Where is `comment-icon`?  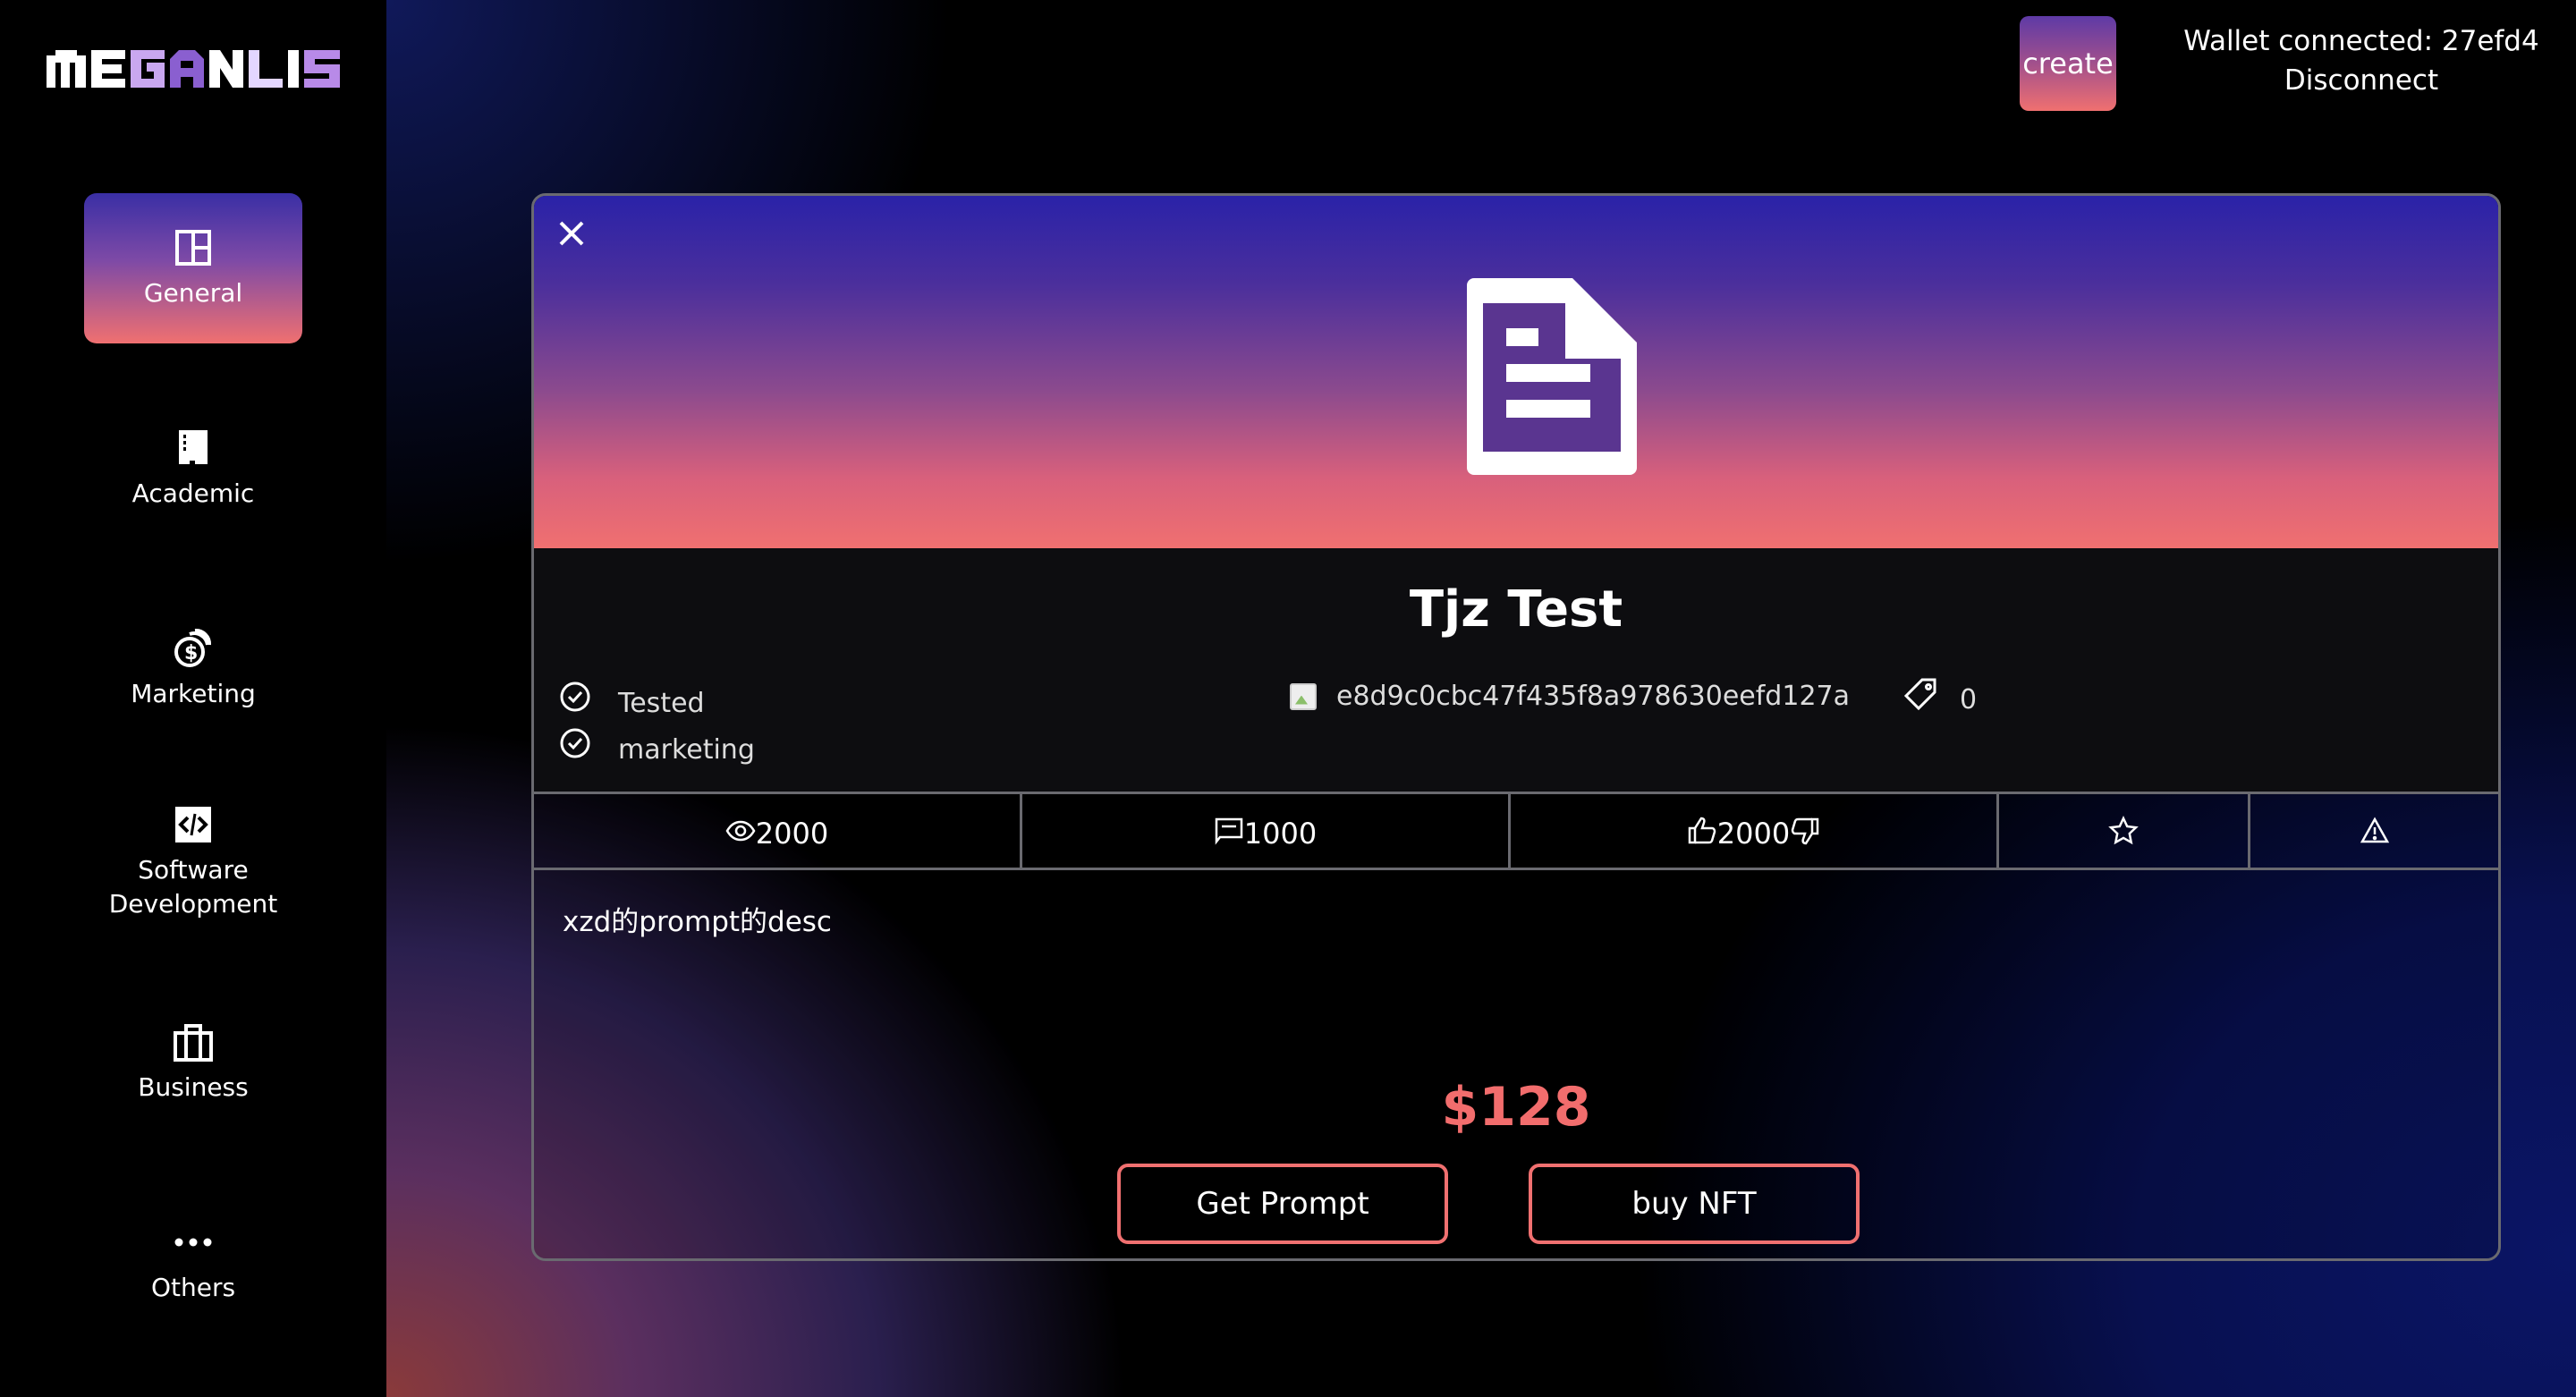 comment-icon is located at coordinates (1229, 831).